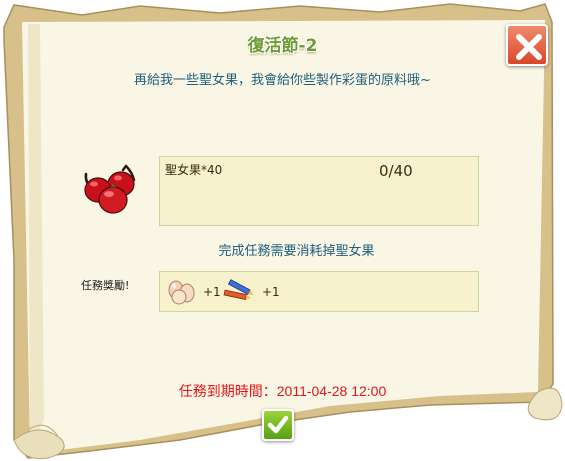 Image resolution: width=565 pixels, height=461 pixels. I want to click on cherry-tomato-icon, so click(110, 189).